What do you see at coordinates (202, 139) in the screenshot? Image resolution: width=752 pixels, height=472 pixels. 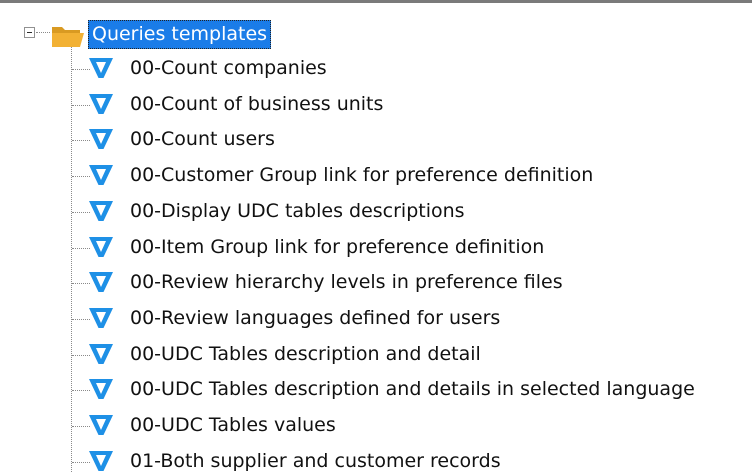 I see `tree-item-label: 00-Count users` at bounding box center [202, 139].